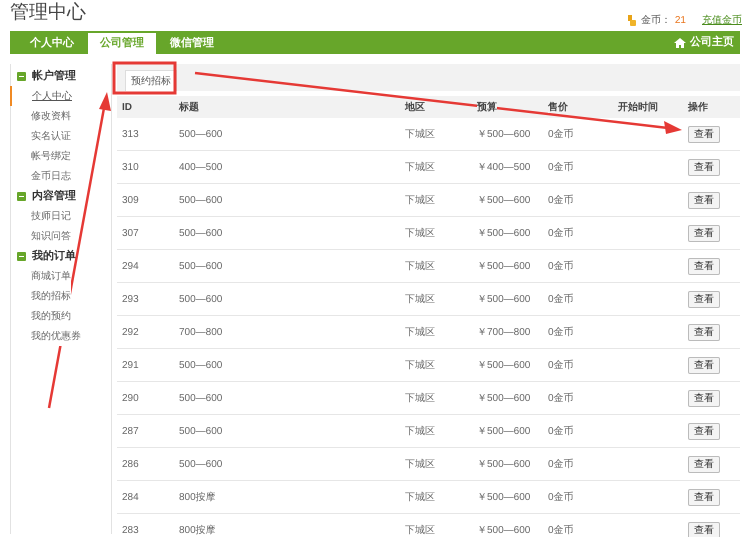 The width and height of the screenshot is (750, 537). Describe the element at coordinates (722, 20) in the screenshot. I see `recharge-link: 充值金币` at that location.